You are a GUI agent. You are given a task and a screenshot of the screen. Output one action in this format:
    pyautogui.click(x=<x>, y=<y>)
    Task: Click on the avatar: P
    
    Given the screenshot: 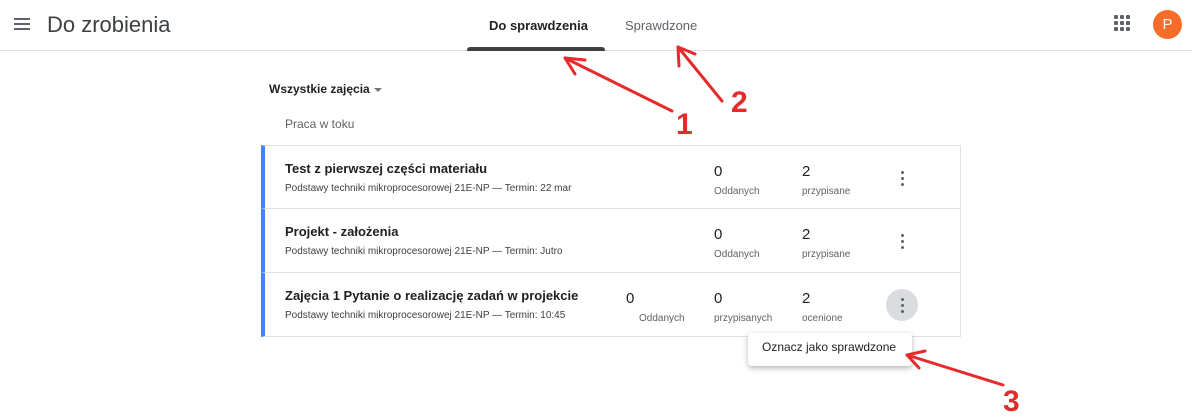 What is the action you would take?
    pyautogui.click(x=1167, y=24)
    